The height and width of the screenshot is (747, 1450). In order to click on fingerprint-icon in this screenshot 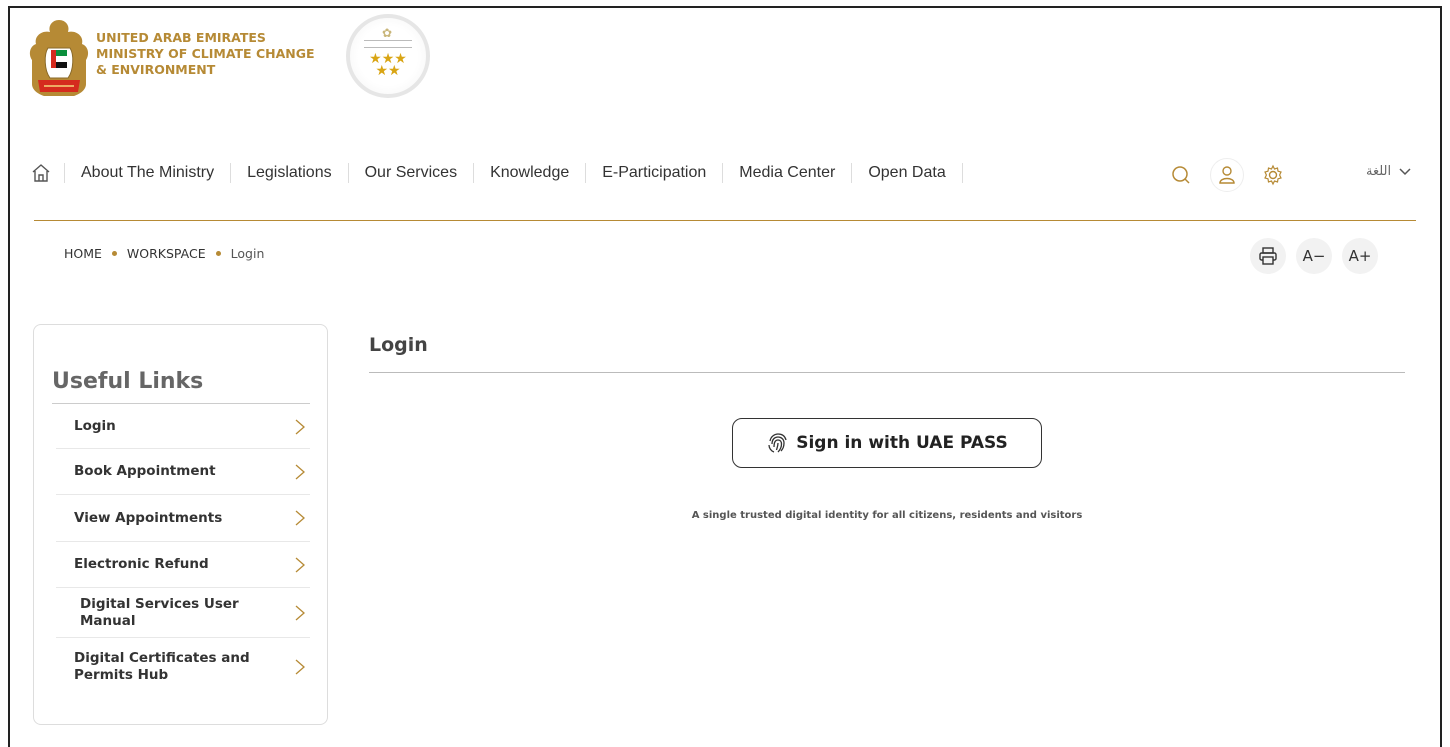, I will do `click(777, 443)`.